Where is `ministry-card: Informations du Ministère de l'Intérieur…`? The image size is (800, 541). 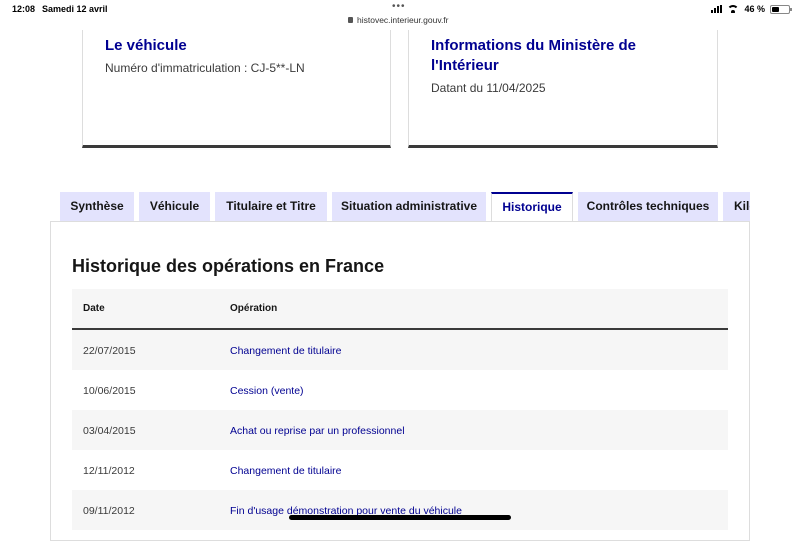
ministry-card: Informations du Ministère de l'Intérieur… is located at coordinates (563, 89).